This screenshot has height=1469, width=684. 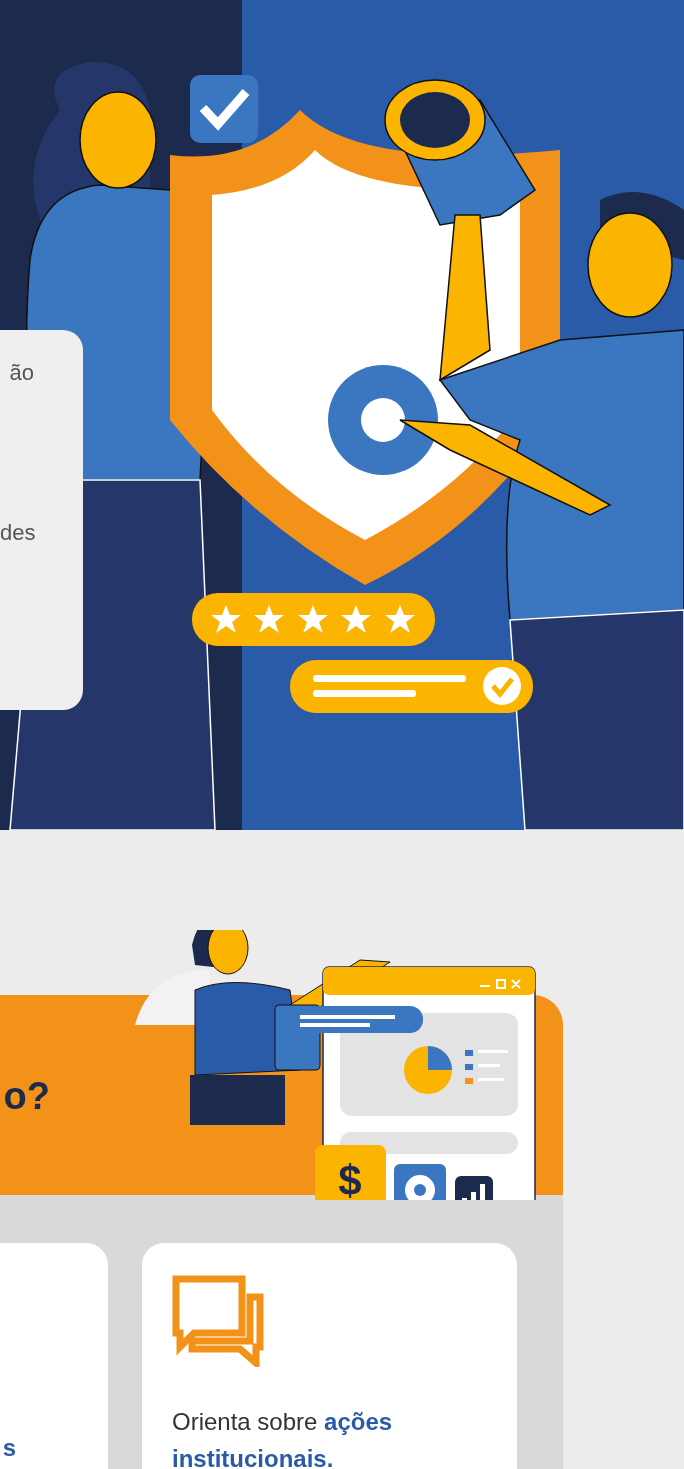 I want to click on card-text: s, so click(x=8, y=1448).